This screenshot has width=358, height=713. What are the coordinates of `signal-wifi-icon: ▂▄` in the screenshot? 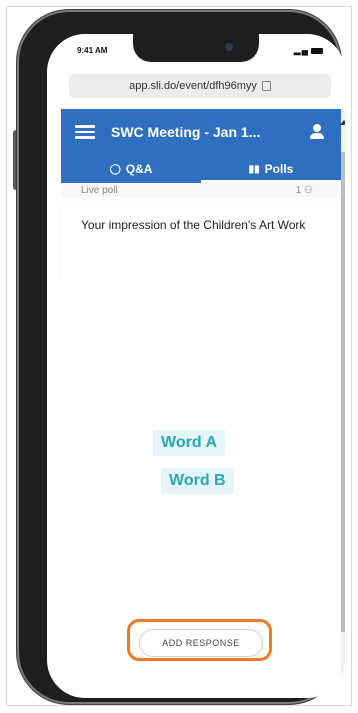 It's located at (301, 50).